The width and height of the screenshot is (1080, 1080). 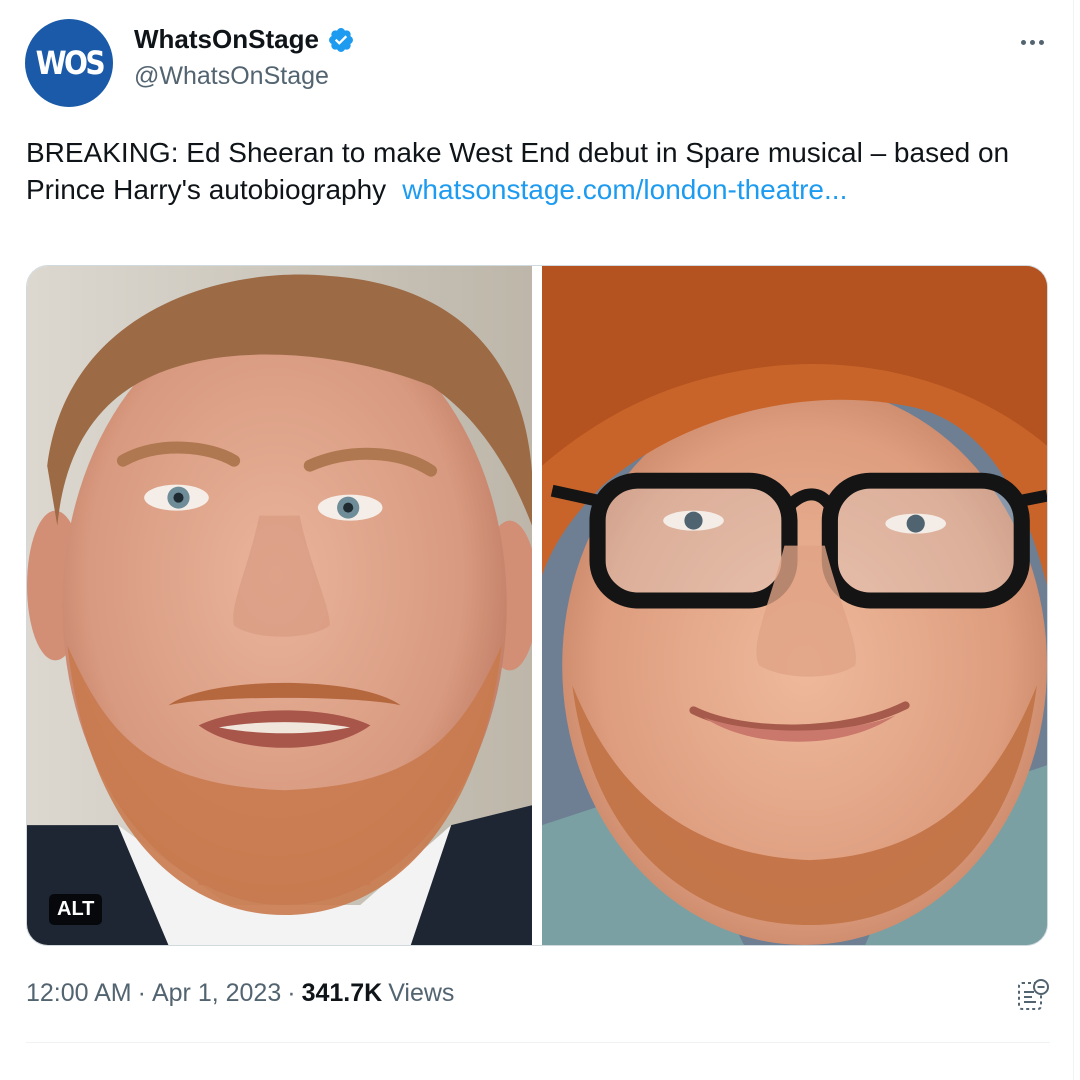 What do you see at coordinates (342, 993) in the screenshot?
I see `views-count: 341.7K` at bounding box center [342, 993].